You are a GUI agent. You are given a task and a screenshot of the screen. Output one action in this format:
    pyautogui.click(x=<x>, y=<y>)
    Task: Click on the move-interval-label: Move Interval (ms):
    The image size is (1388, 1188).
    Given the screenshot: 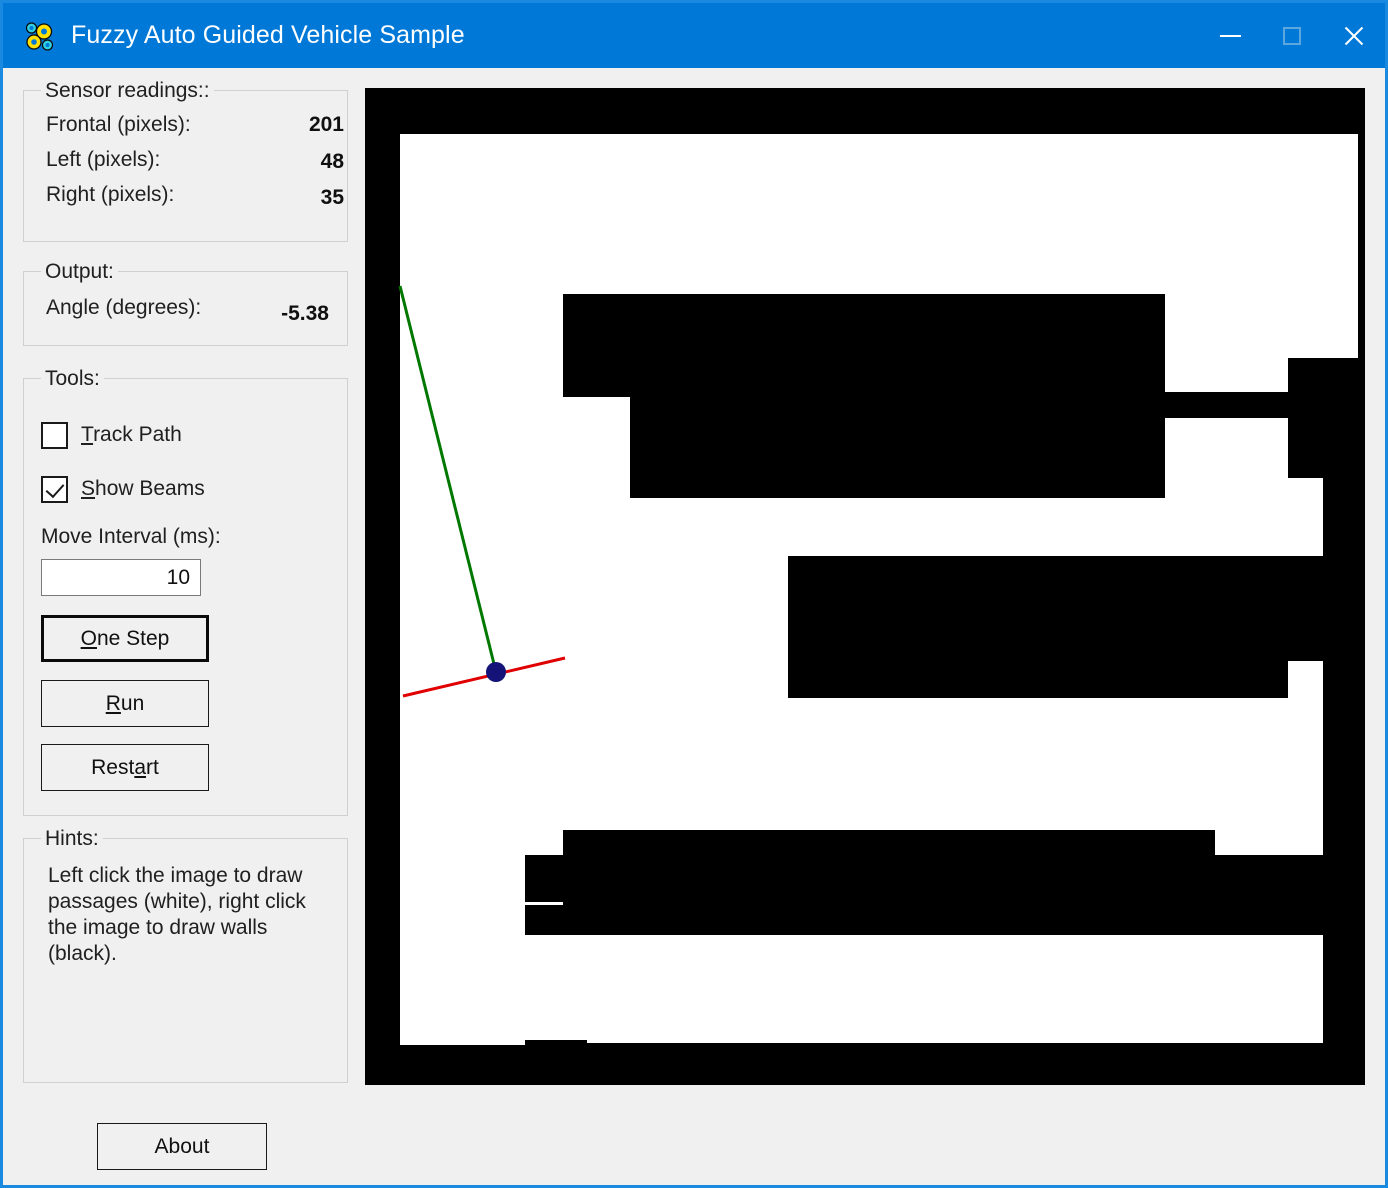 What is the action you would take?
    pyautogui.click(x=131, y=536)
    